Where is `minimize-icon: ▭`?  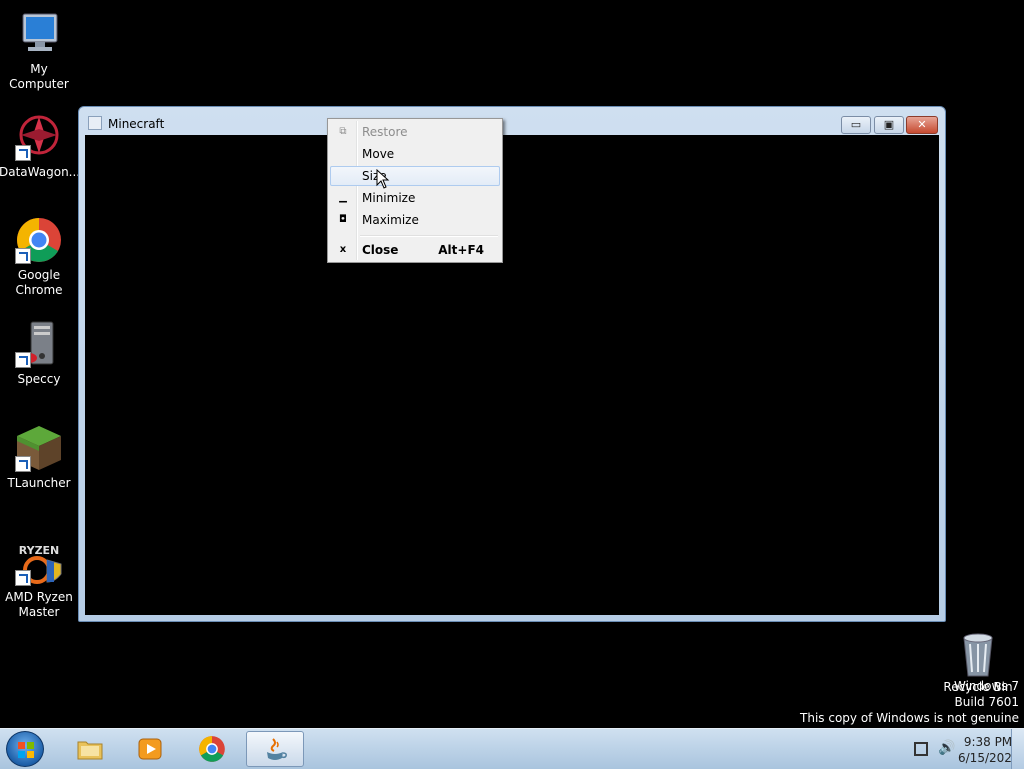
minimize-icon: ▭ is located at coordinates (856, 124).